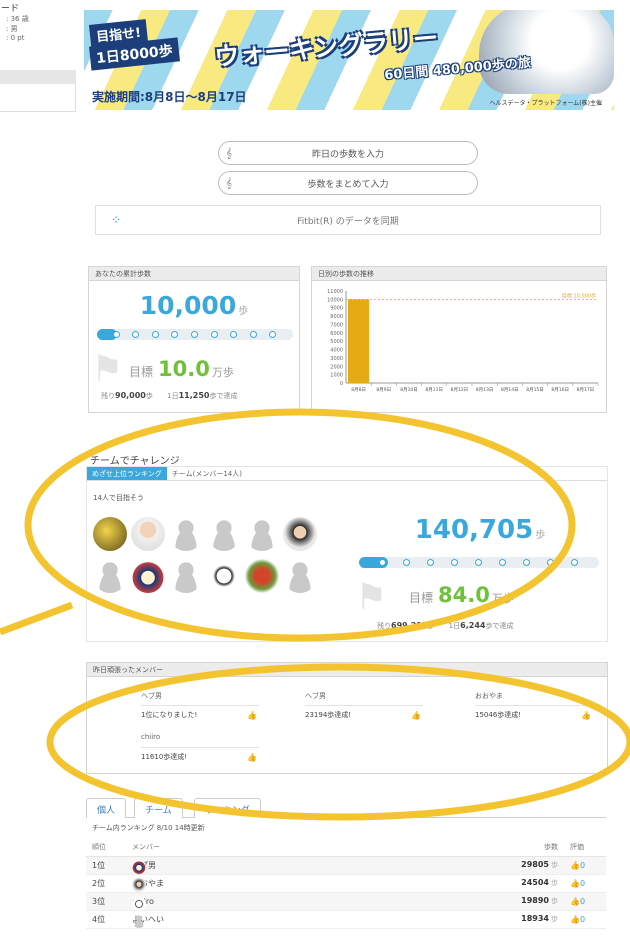  I want to click on steps-cell: 29805 歩, so click(440, 865).